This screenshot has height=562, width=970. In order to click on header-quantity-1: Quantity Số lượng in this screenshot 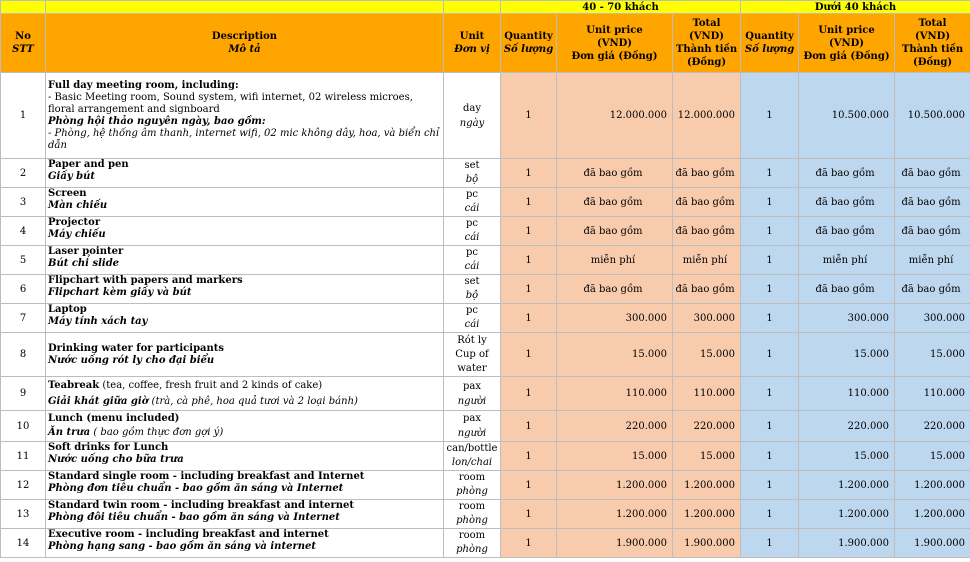, I will do `click(528, 43)`.